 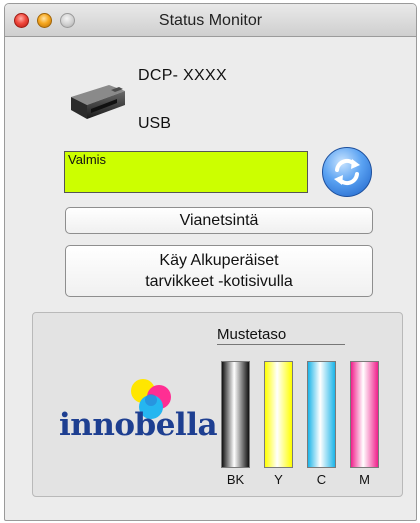 What do you see at coordinates (281, 344) in the screenshot?
I see `ink-heading-divider` at bounding box center [281, 344].